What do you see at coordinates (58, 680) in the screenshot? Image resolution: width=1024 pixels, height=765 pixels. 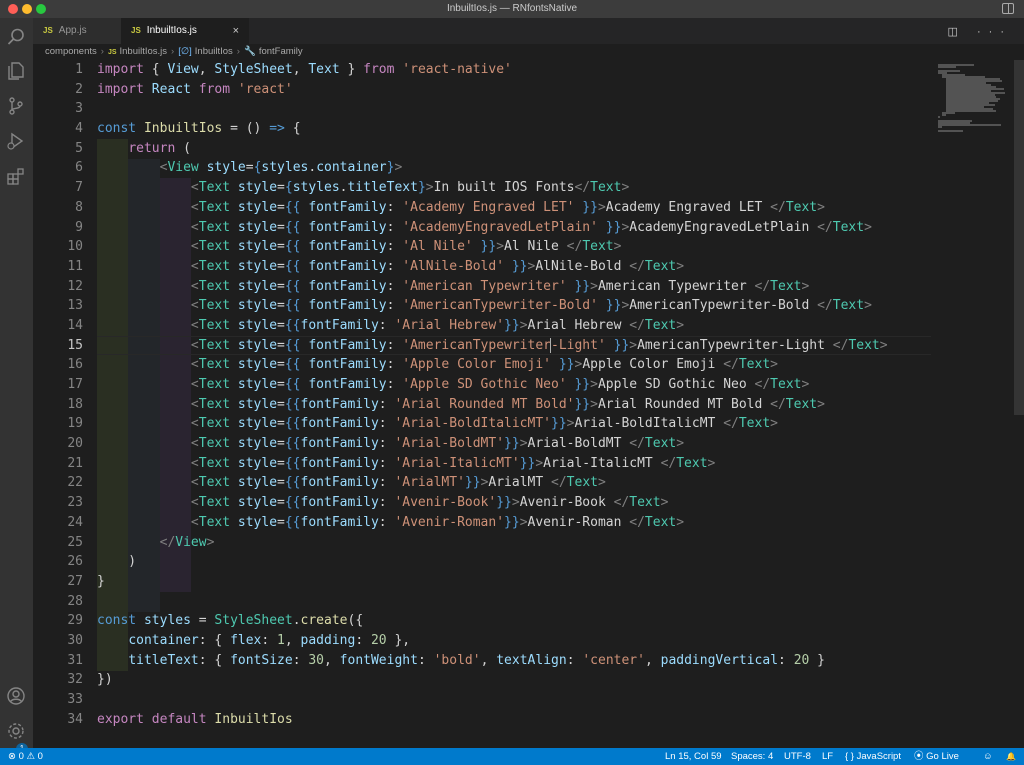 I see `line-number: 32` at bounding box center [58, 680].